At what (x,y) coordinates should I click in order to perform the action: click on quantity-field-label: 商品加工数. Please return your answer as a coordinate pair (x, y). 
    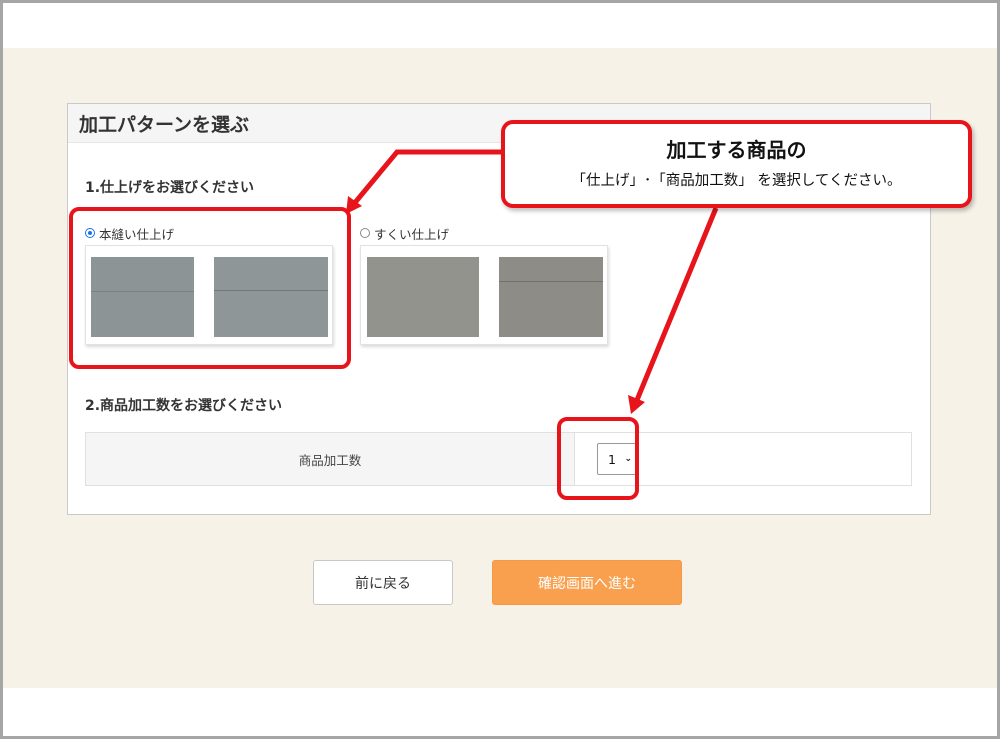
    Looking at the image, I should click on (330, 460).